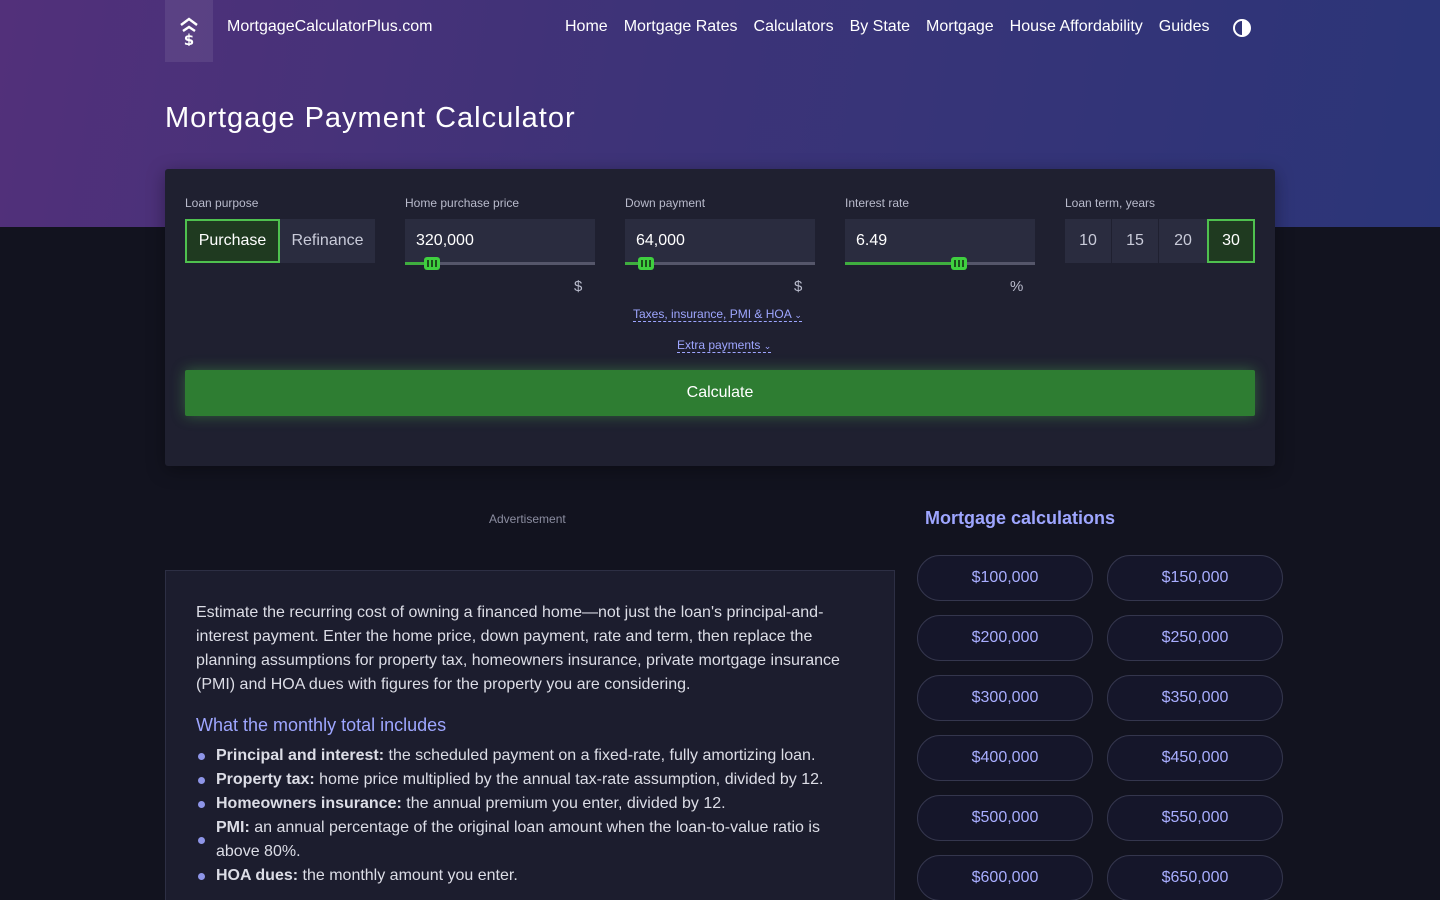 Image resolution: width=1440 pixels, height=900 pixels. I want to click on nav-guides: Guides, so click(1184, 27).